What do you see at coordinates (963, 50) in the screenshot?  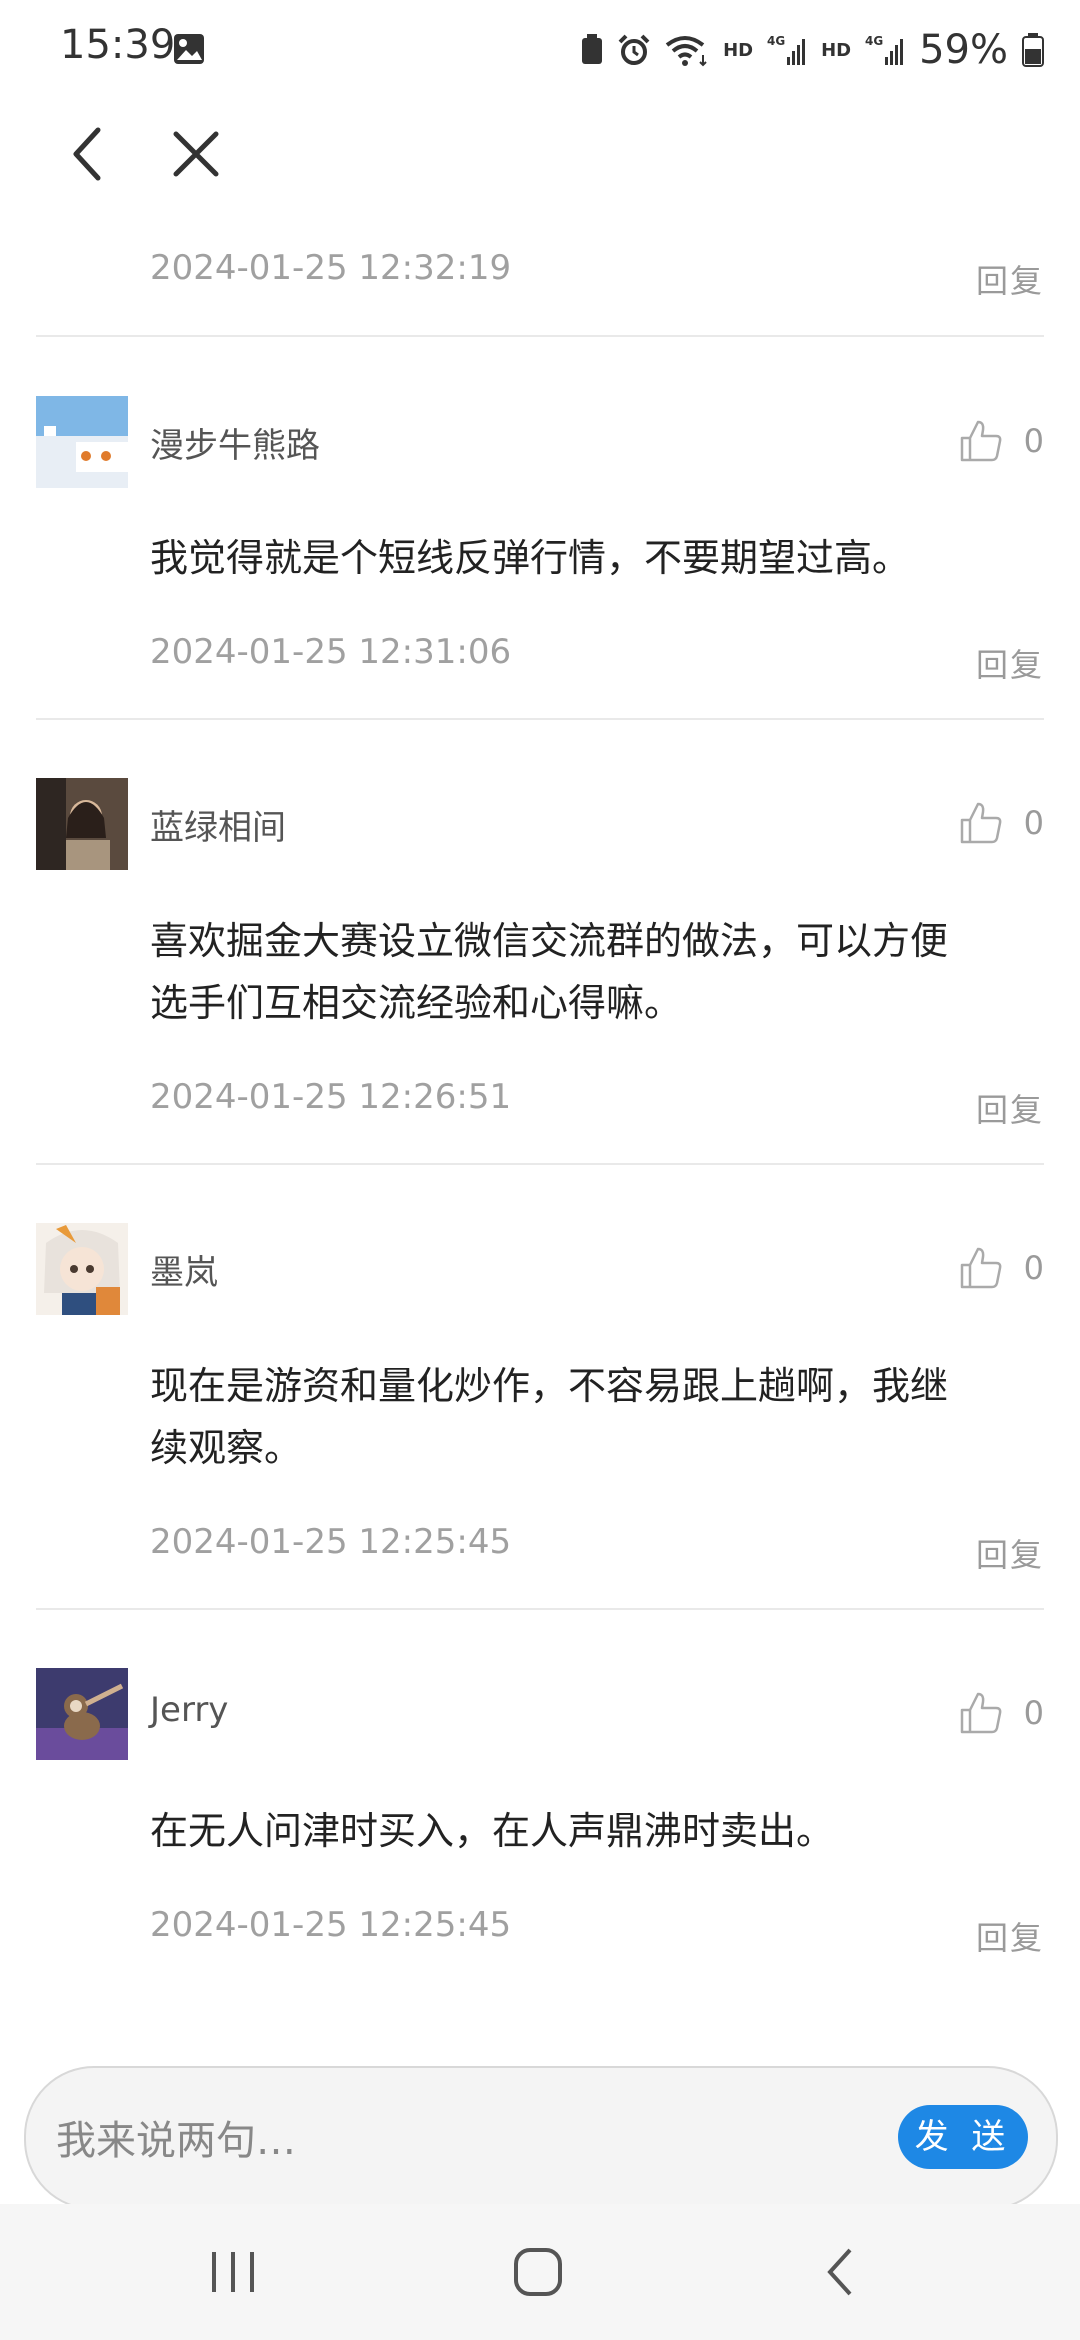 I see `battery-percent: 59%` at bounding box center [963, 50].